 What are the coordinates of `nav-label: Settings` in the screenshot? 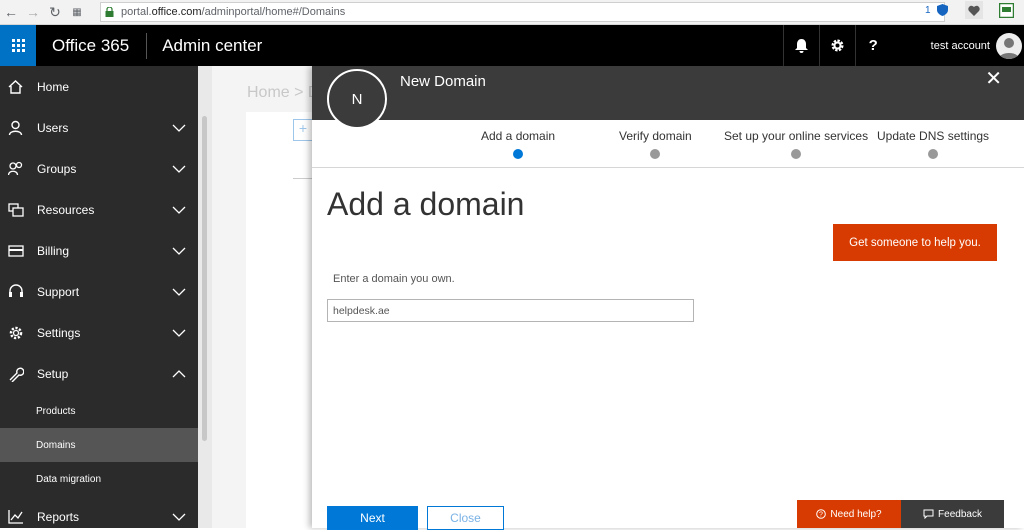 It's located at (59, 332).